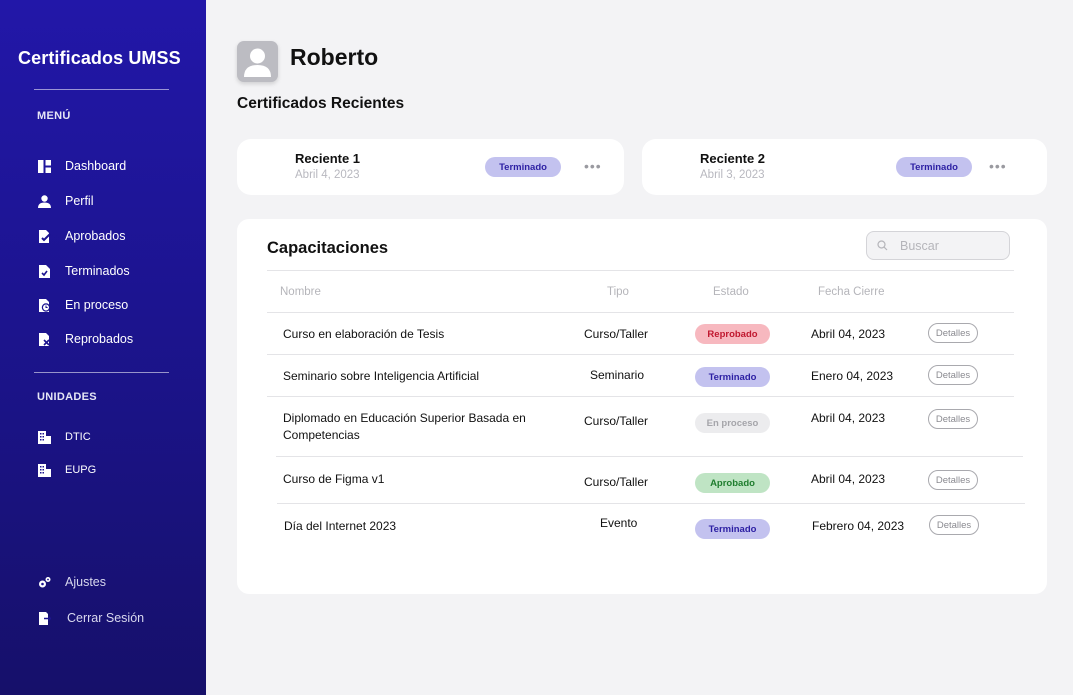 Image resolution: width=1073 pixels, height=695 pixels. What do you see at coordinates (99, 339) in the screenshot?
I see `sidebar-item-label: Reprobados` at bounding box center [99, 339].